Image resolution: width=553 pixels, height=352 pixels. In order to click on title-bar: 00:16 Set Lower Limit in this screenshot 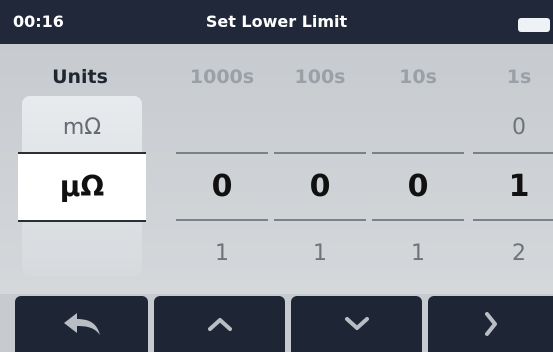, I will do `click(276, 22)`.